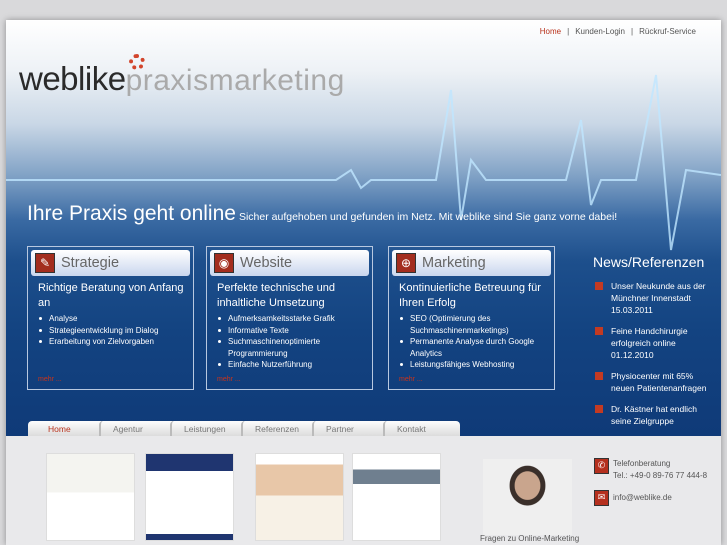  Describe the element at coordinates (115, 331) in the screenshot. I see `list-item: Strategieentwicklung im Dialog` at that location.